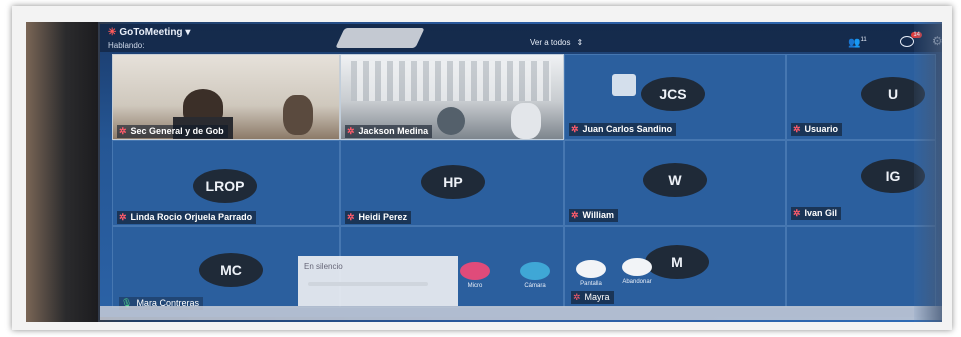 The height and width of the screenshot is (337, 961). What do you see at coordinates (126, 45) in the screenshot?
I see `speaking-label: Hablando:` at bounding box center [126, 45].